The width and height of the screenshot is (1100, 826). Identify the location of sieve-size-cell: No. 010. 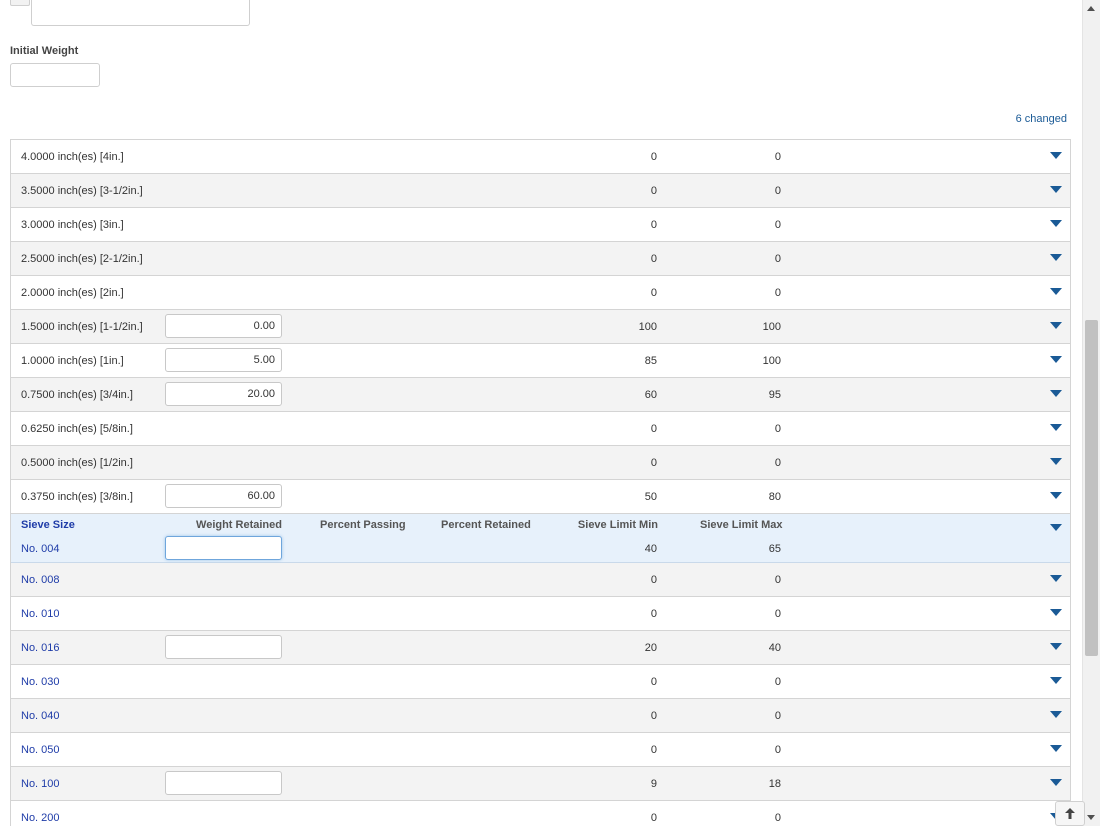
(96, 613).